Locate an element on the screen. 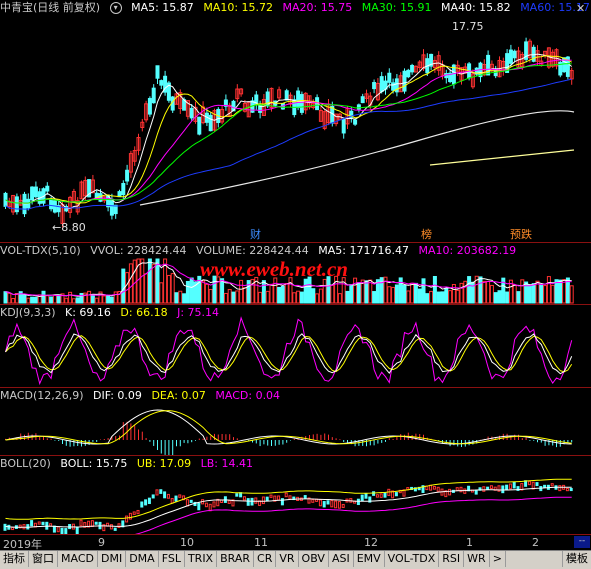  tab-rsi: RSI is located at coordinates (452, 559).